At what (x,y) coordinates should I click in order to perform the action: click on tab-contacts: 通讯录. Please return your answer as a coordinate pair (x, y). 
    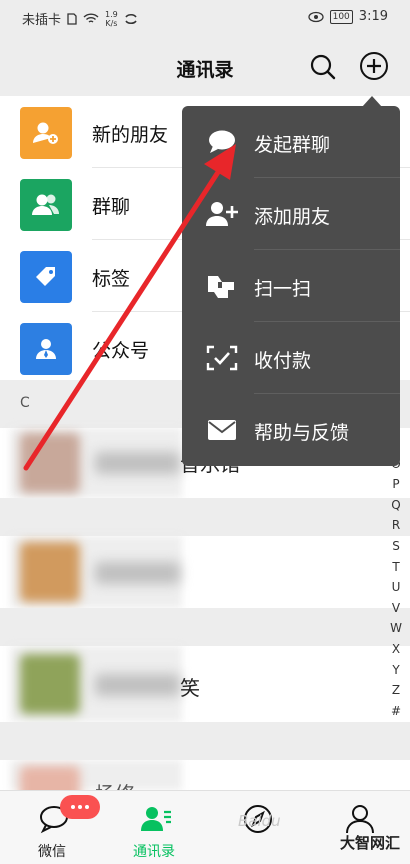
    Looking at the image, I should click on (154, 827).